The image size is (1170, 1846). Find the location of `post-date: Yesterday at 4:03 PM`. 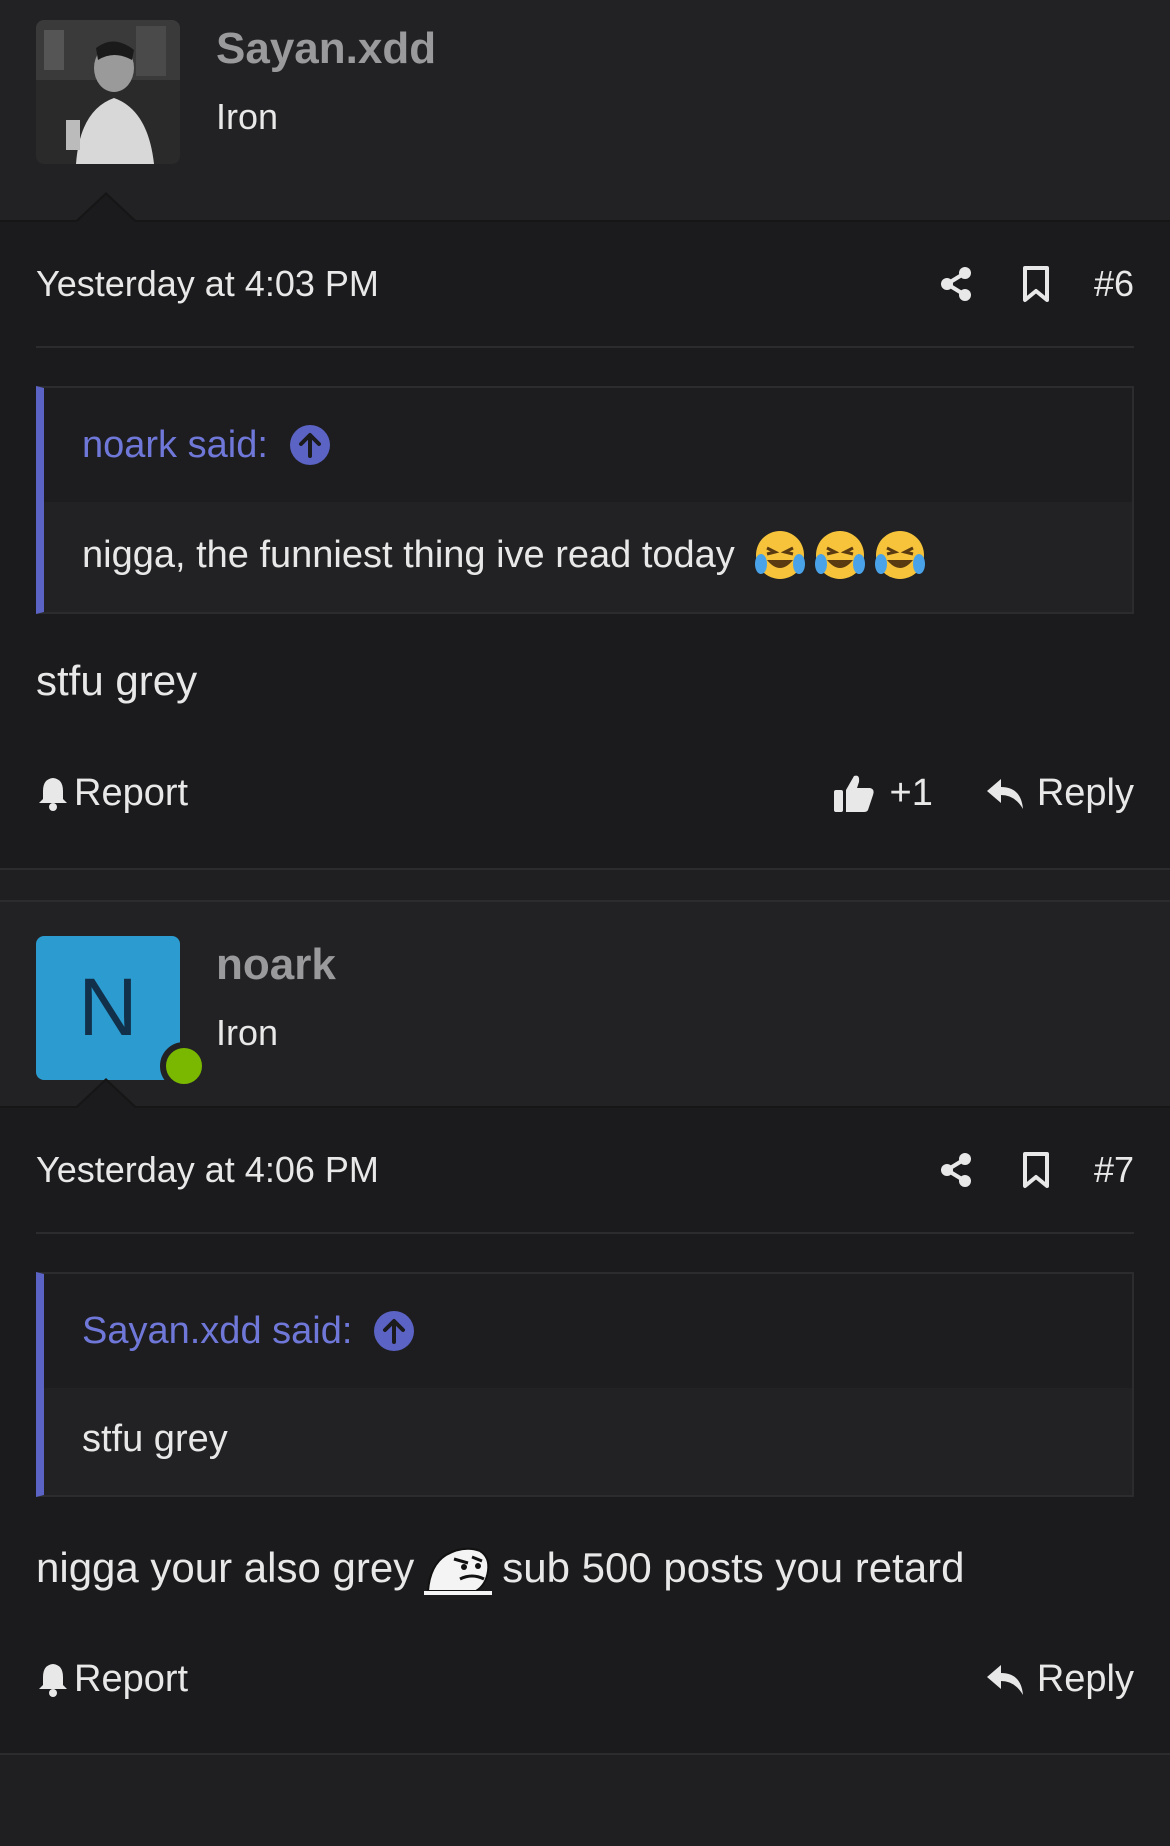

post-date: Yesterday at 4:03 PM is located at coordinates (465, 284).